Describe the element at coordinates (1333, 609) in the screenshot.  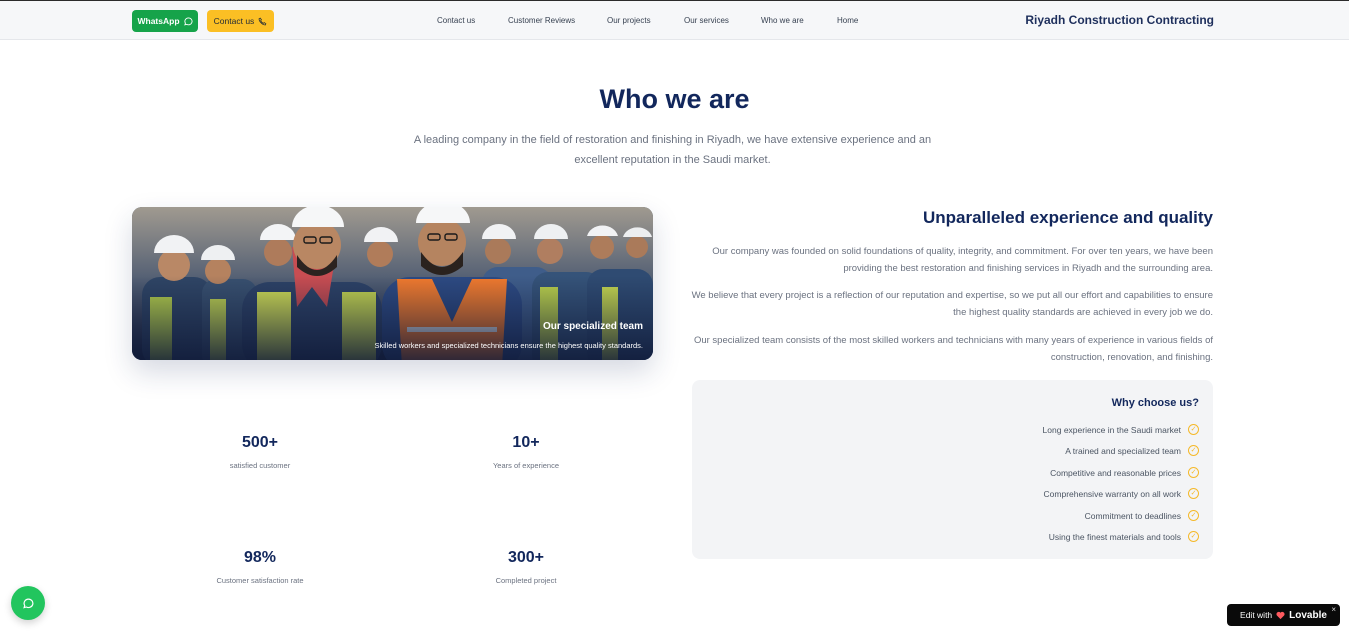
I see `close-icon: ×` at that location.